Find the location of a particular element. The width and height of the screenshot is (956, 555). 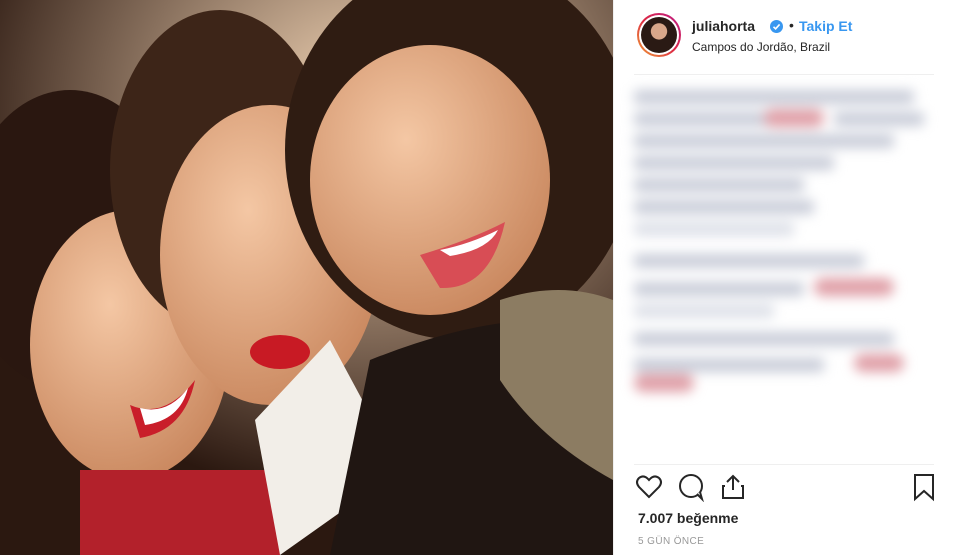

header-divider is located at coordinates (784, 74).